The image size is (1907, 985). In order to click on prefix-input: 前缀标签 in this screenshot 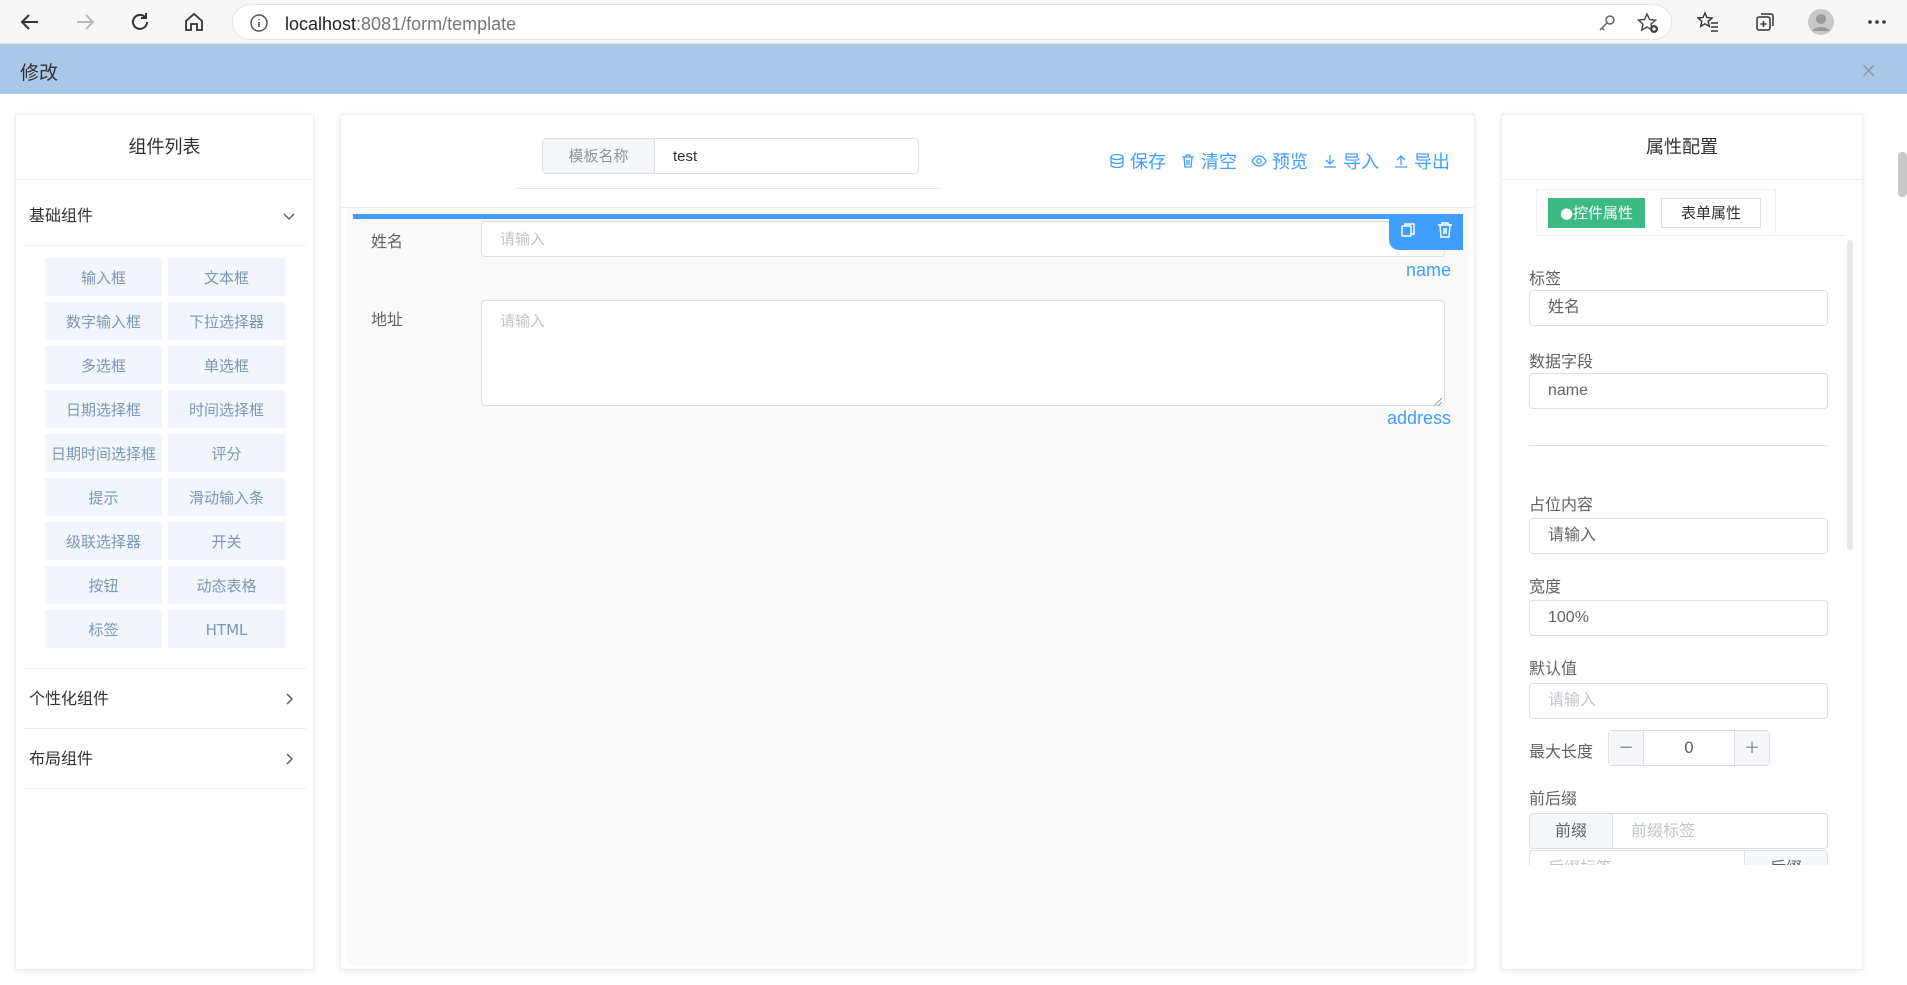, I will do `click(1720, 831)`.